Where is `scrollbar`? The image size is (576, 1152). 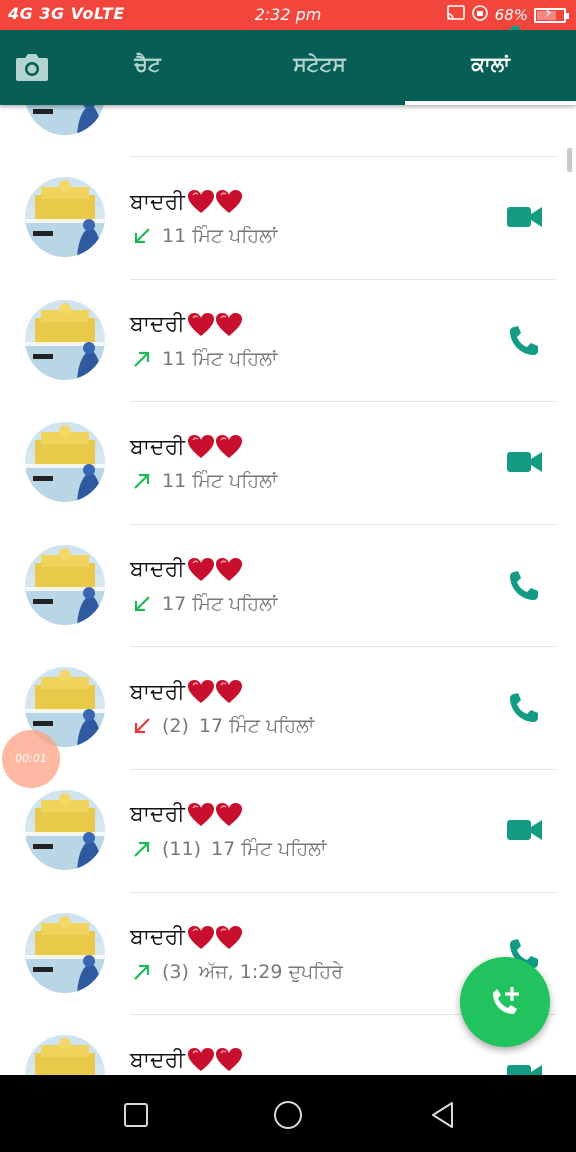 scrollbar is located at coordinates (569, 160).